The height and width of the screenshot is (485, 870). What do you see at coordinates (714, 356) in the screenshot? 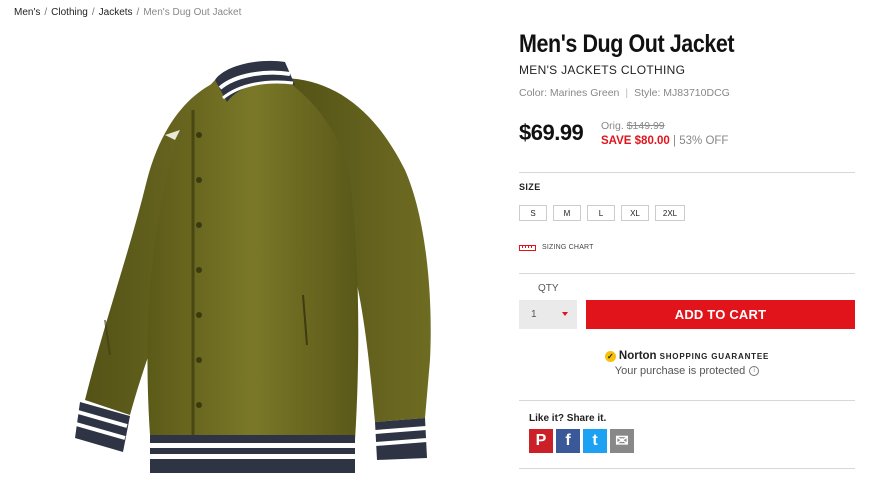
I see `norton-guarantee-label: SHOPPING GUARANTEE` at bounding box center [714, 356].